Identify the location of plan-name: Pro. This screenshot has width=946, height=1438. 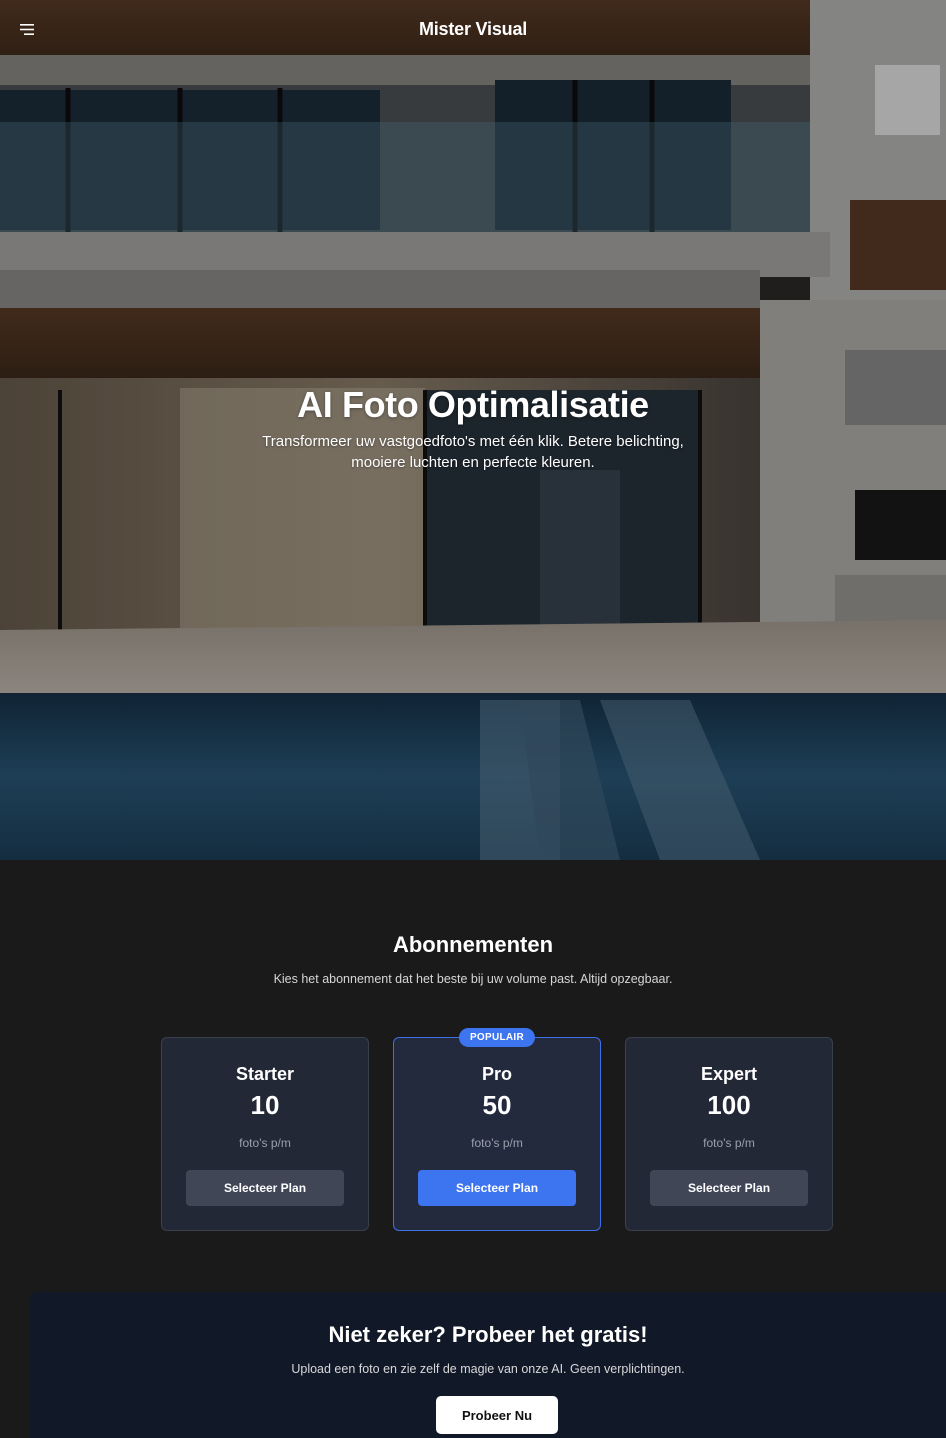
(496, 1074).